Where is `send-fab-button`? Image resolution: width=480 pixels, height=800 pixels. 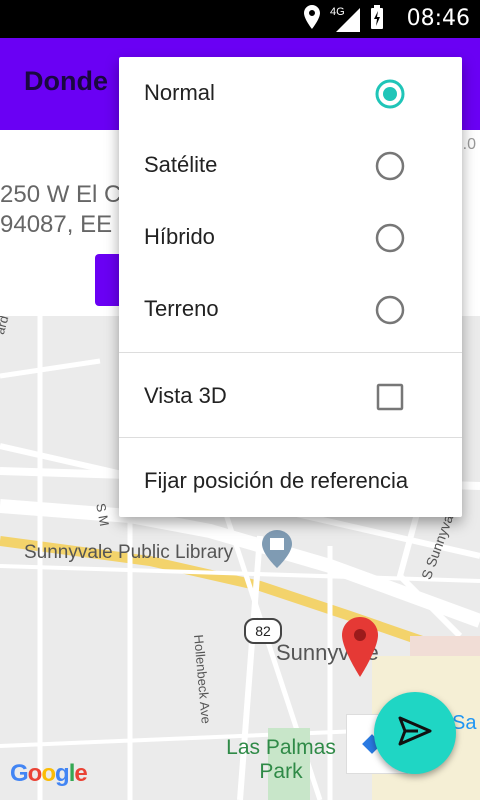
send-fab-button is located at coordinates (415, 733).